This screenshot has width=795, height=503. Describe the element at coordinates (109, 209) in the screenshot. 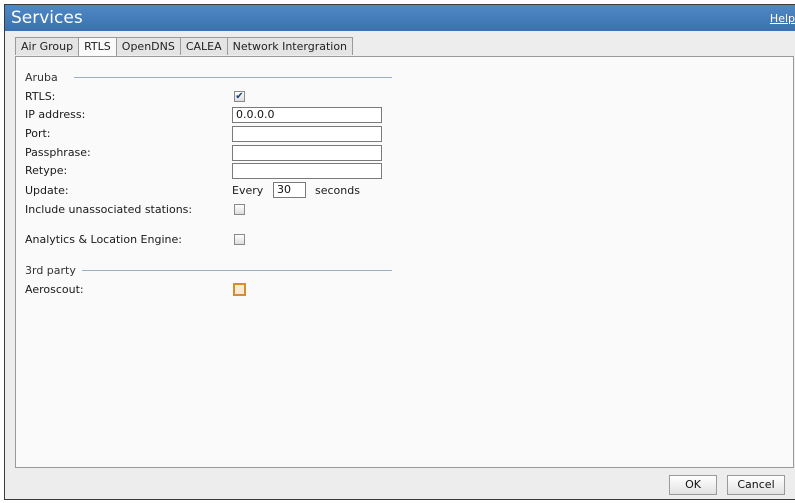

I see `unassociated-stations-label: Include unassociated stations:` at that location.